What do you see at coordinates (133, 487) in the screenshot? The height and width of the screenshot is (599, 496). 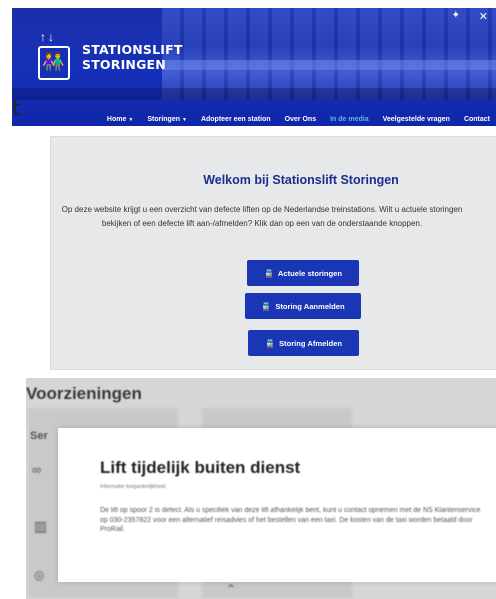 I see `modal-subtitle: Informatie toegankelijkheid` at bounding box center [133, 487].